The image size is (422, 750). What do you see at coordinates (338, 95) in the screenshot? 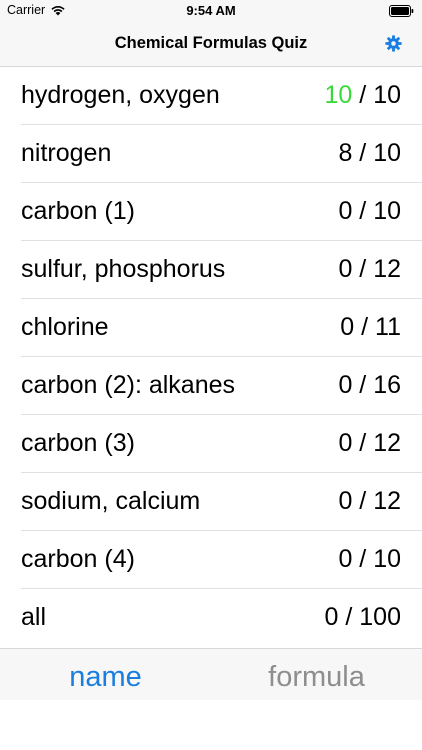
I see `score-correct: 10` at bounding box center [338, 95].